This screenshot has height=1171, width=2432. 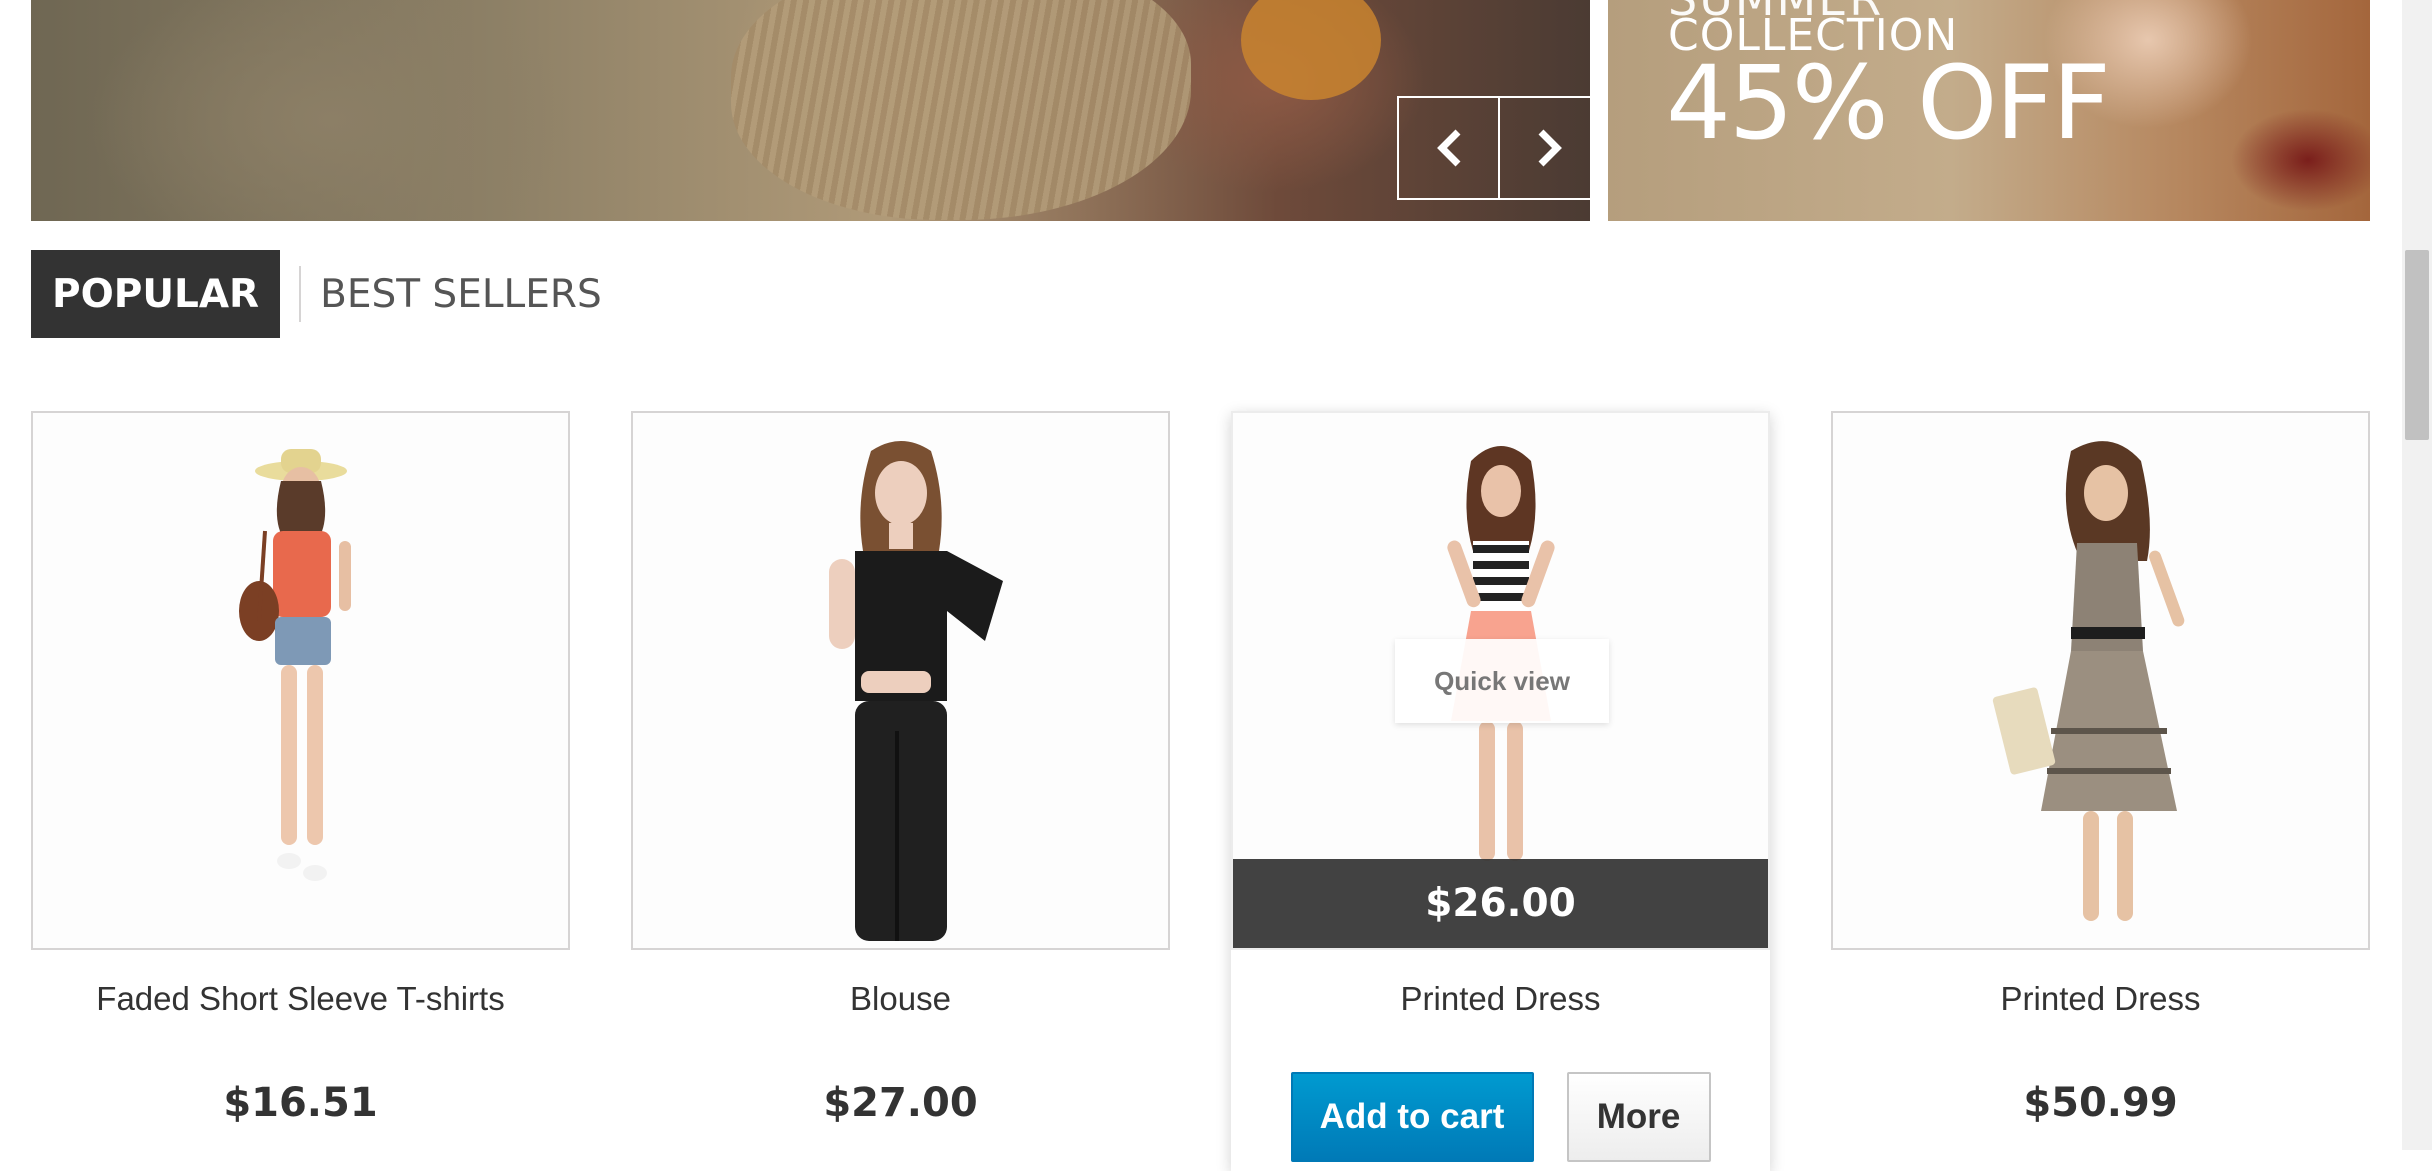 What do you see at coordinates (300, 1004) in the screenshot?
I see `product-name: Faded Short Sleeve T-shirts` at bounding box center [300, 1004].